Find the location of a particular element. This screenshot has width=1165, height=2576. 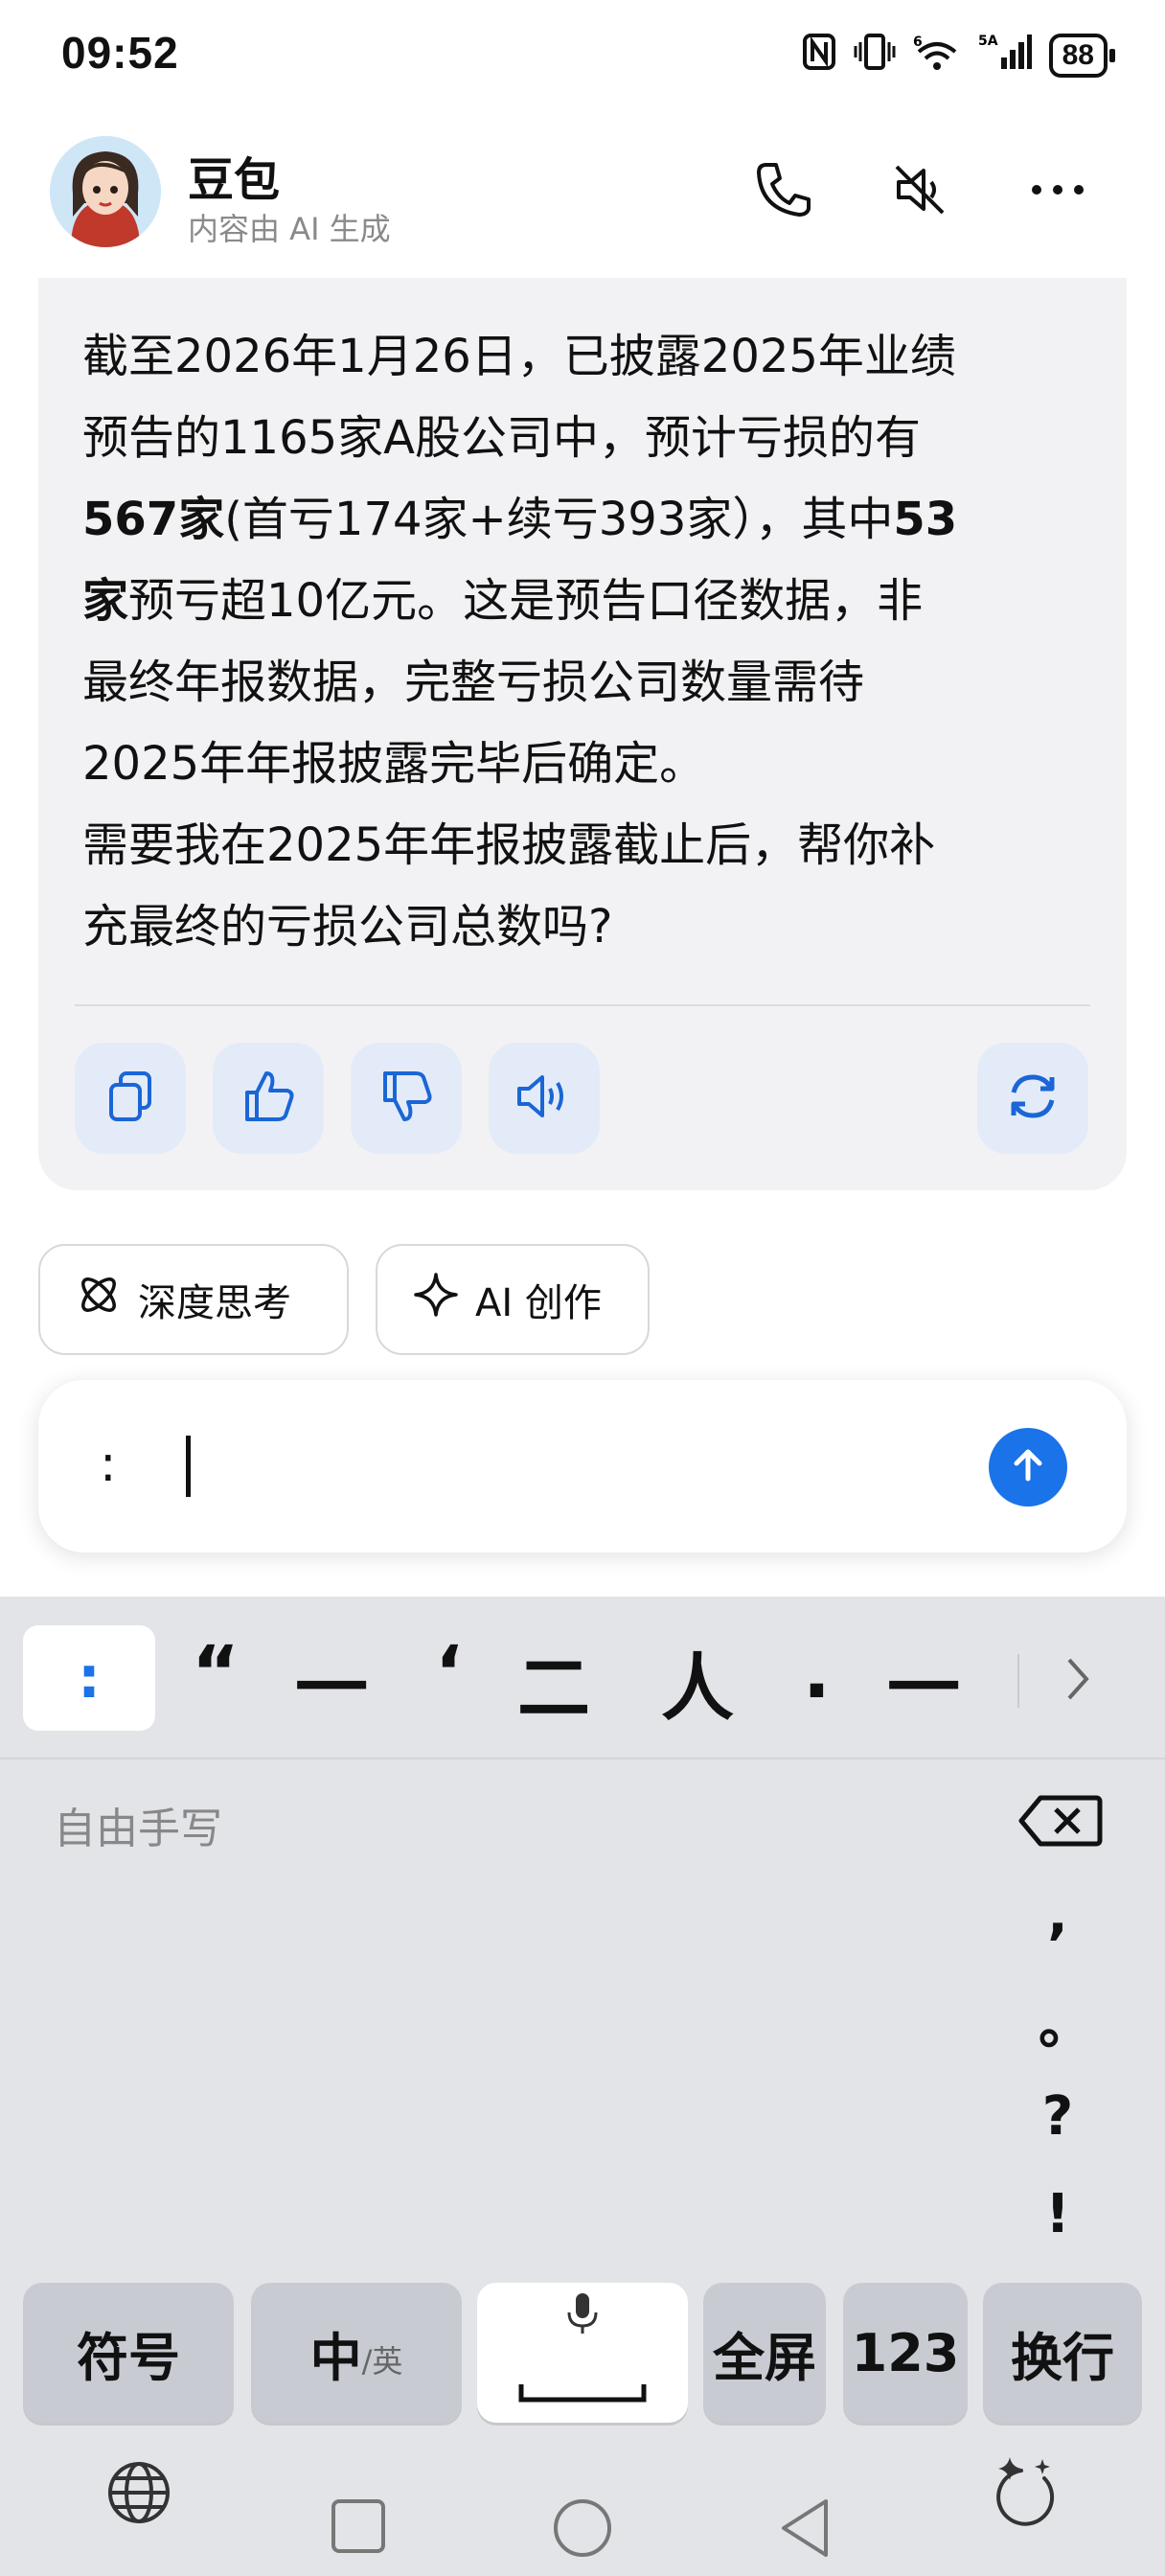

newline-key: 换行 is located at coordinates (1063, 2353).